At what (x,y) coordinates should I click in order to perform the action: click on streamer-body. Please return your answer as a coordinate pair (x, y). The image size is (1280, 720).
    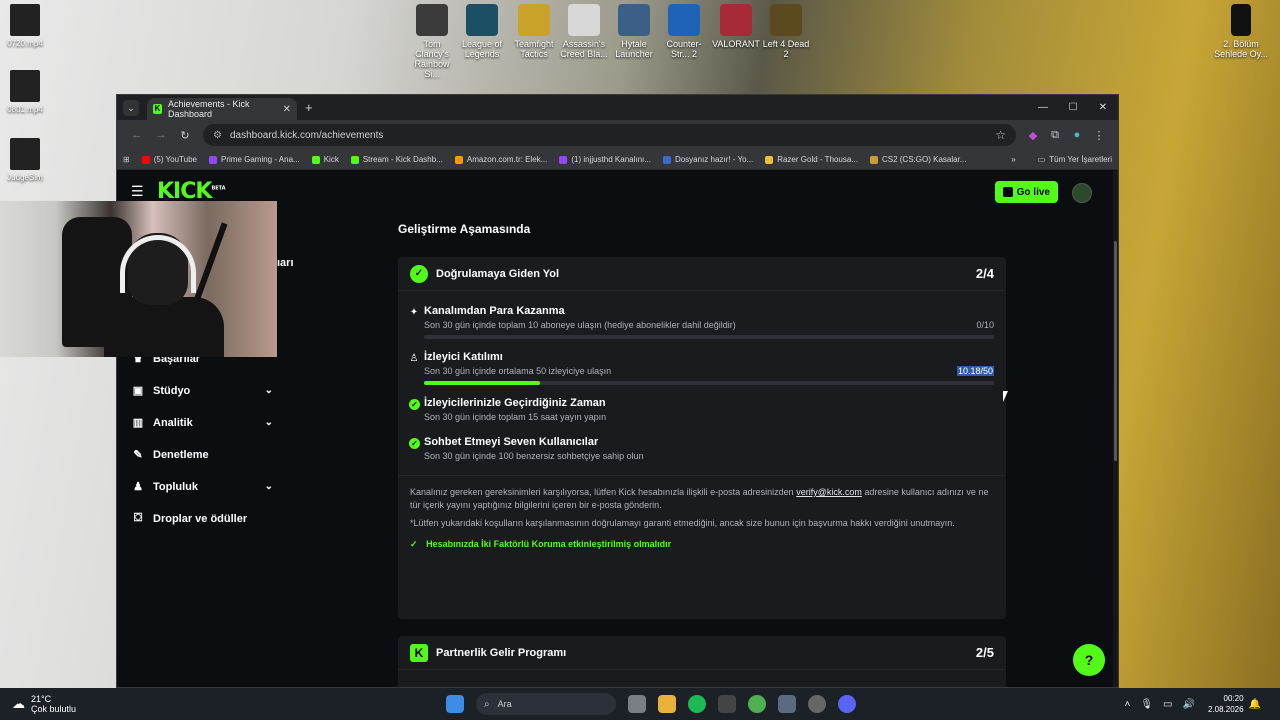
    Looking at the image, I should click on (164, 327).